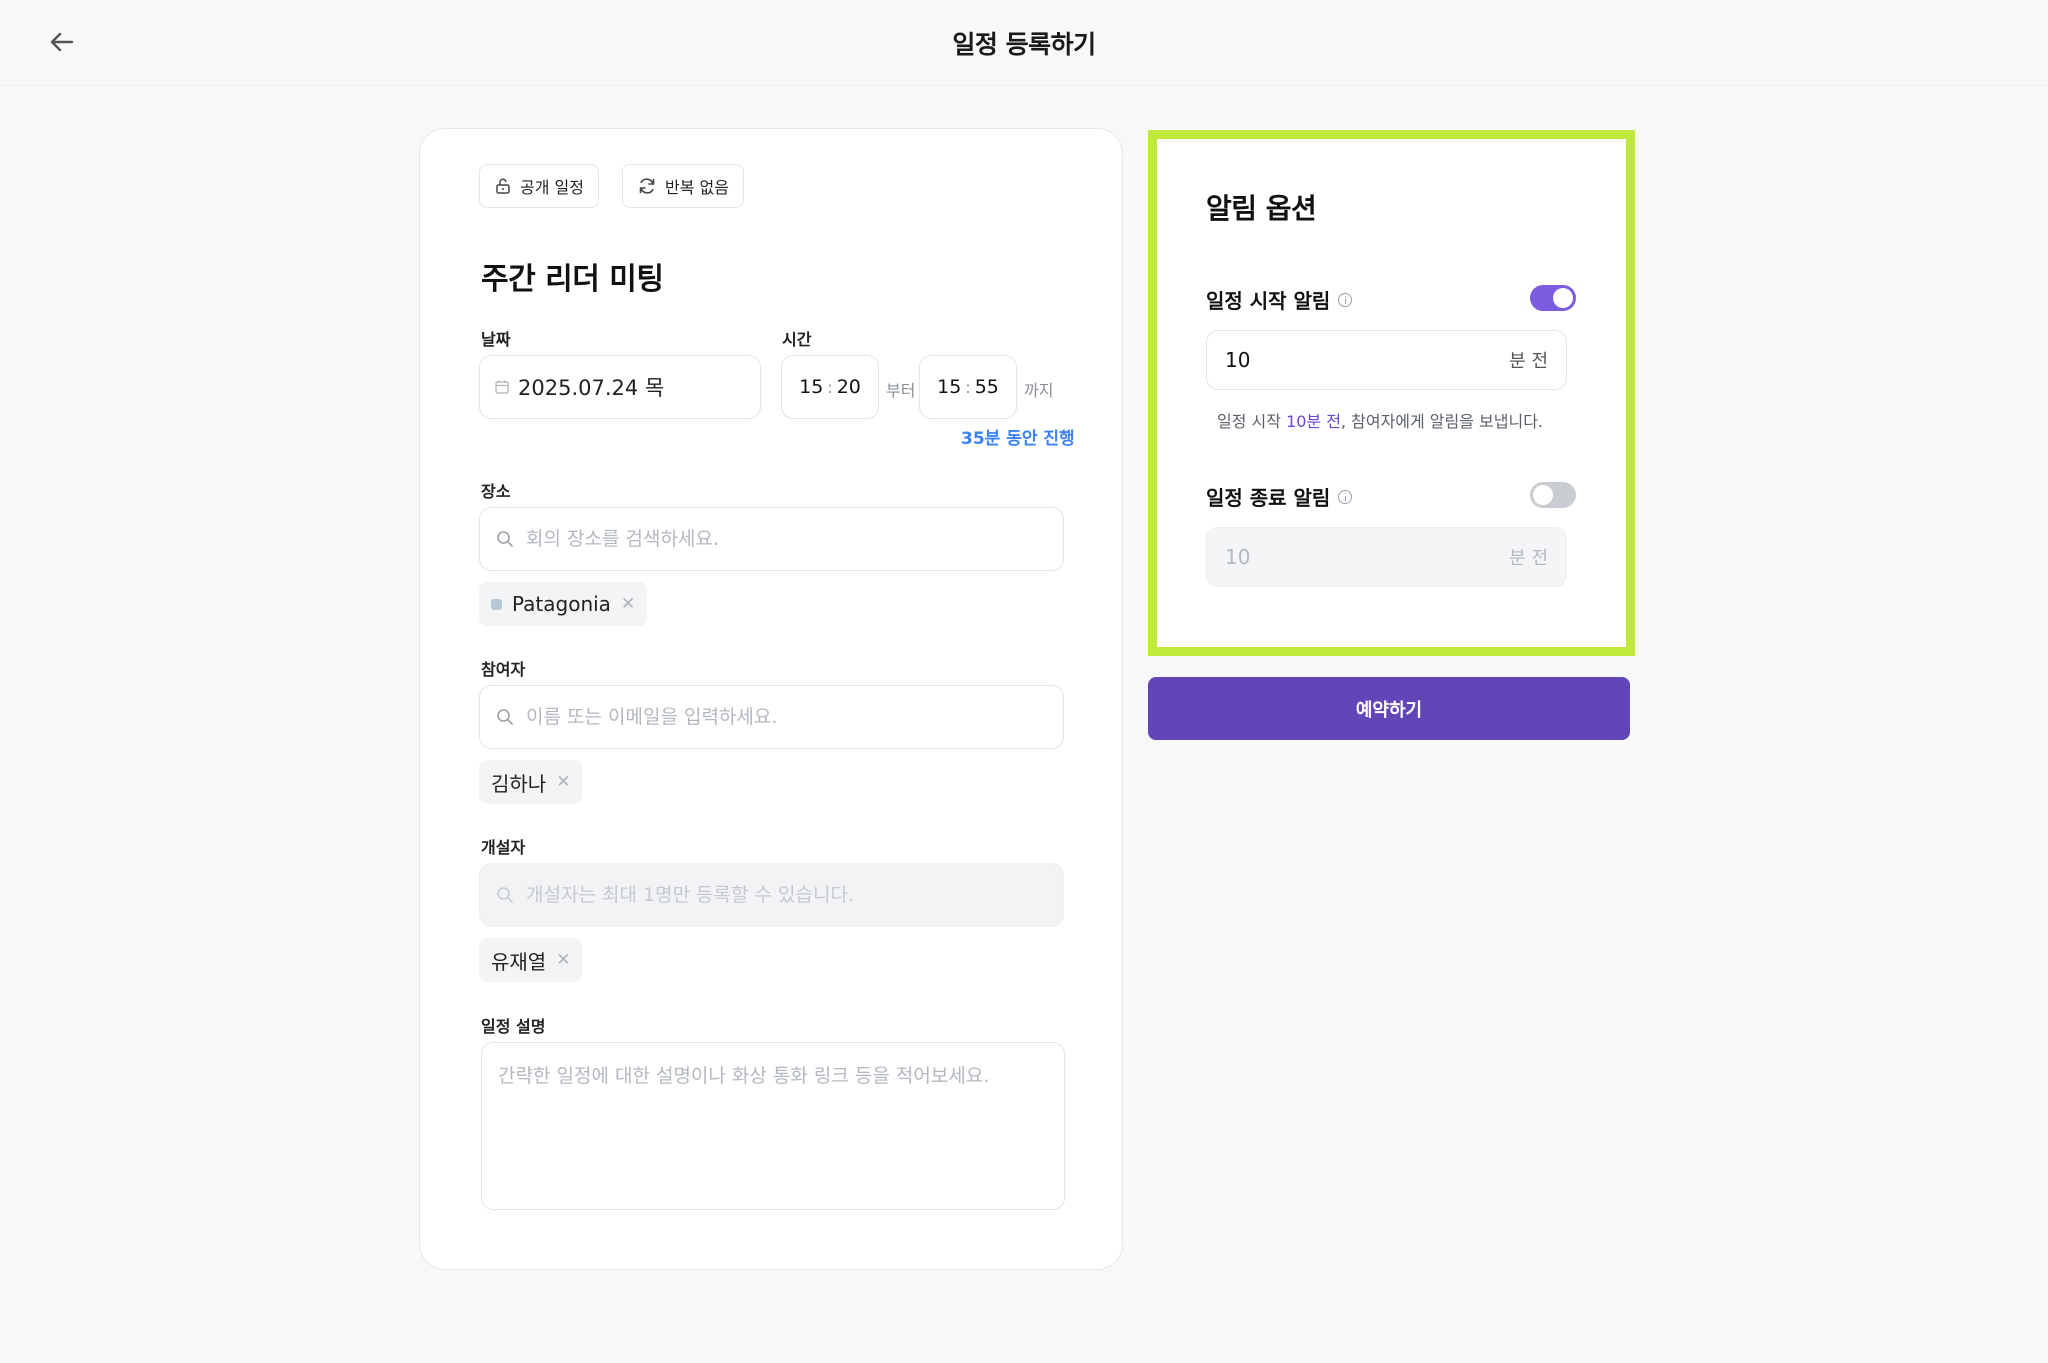 The image size is (2048, 1363). What do you see at coordinates (496, 604) in the screenshot?
I see `location-dot-icon` at bounding box center [496, 604].